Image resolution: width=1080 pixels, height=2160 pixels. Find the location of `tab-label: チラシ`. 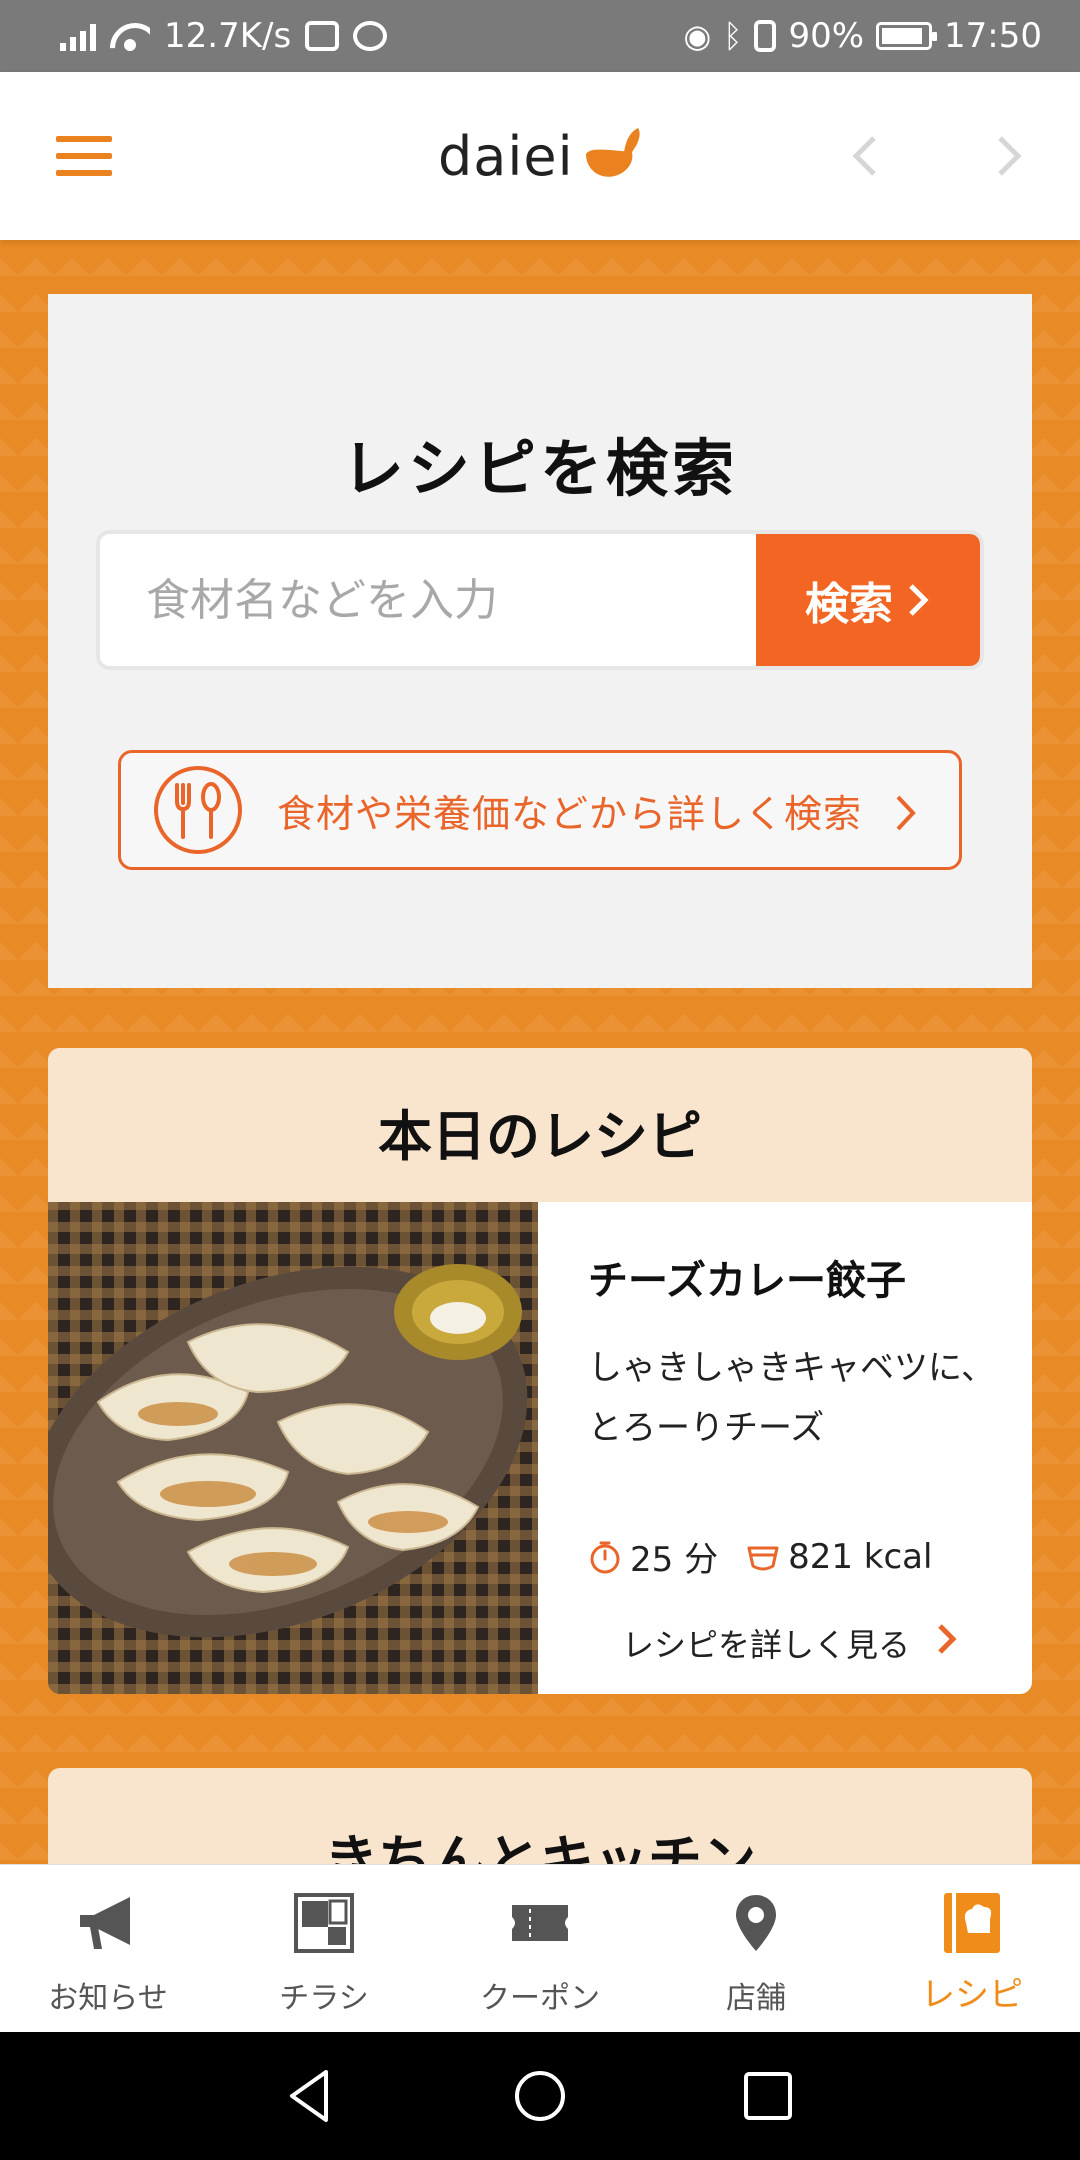

tab-label: チラシ is located at coordinates (324, 1998).